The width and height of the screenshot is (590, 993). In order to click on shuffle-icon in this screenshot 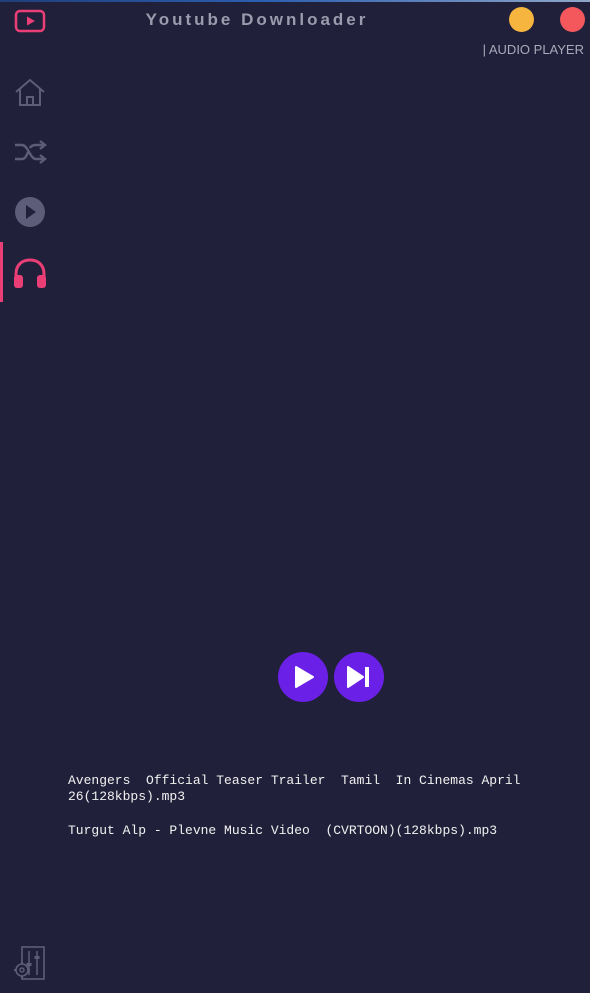, I will do `click(31, 152)`.